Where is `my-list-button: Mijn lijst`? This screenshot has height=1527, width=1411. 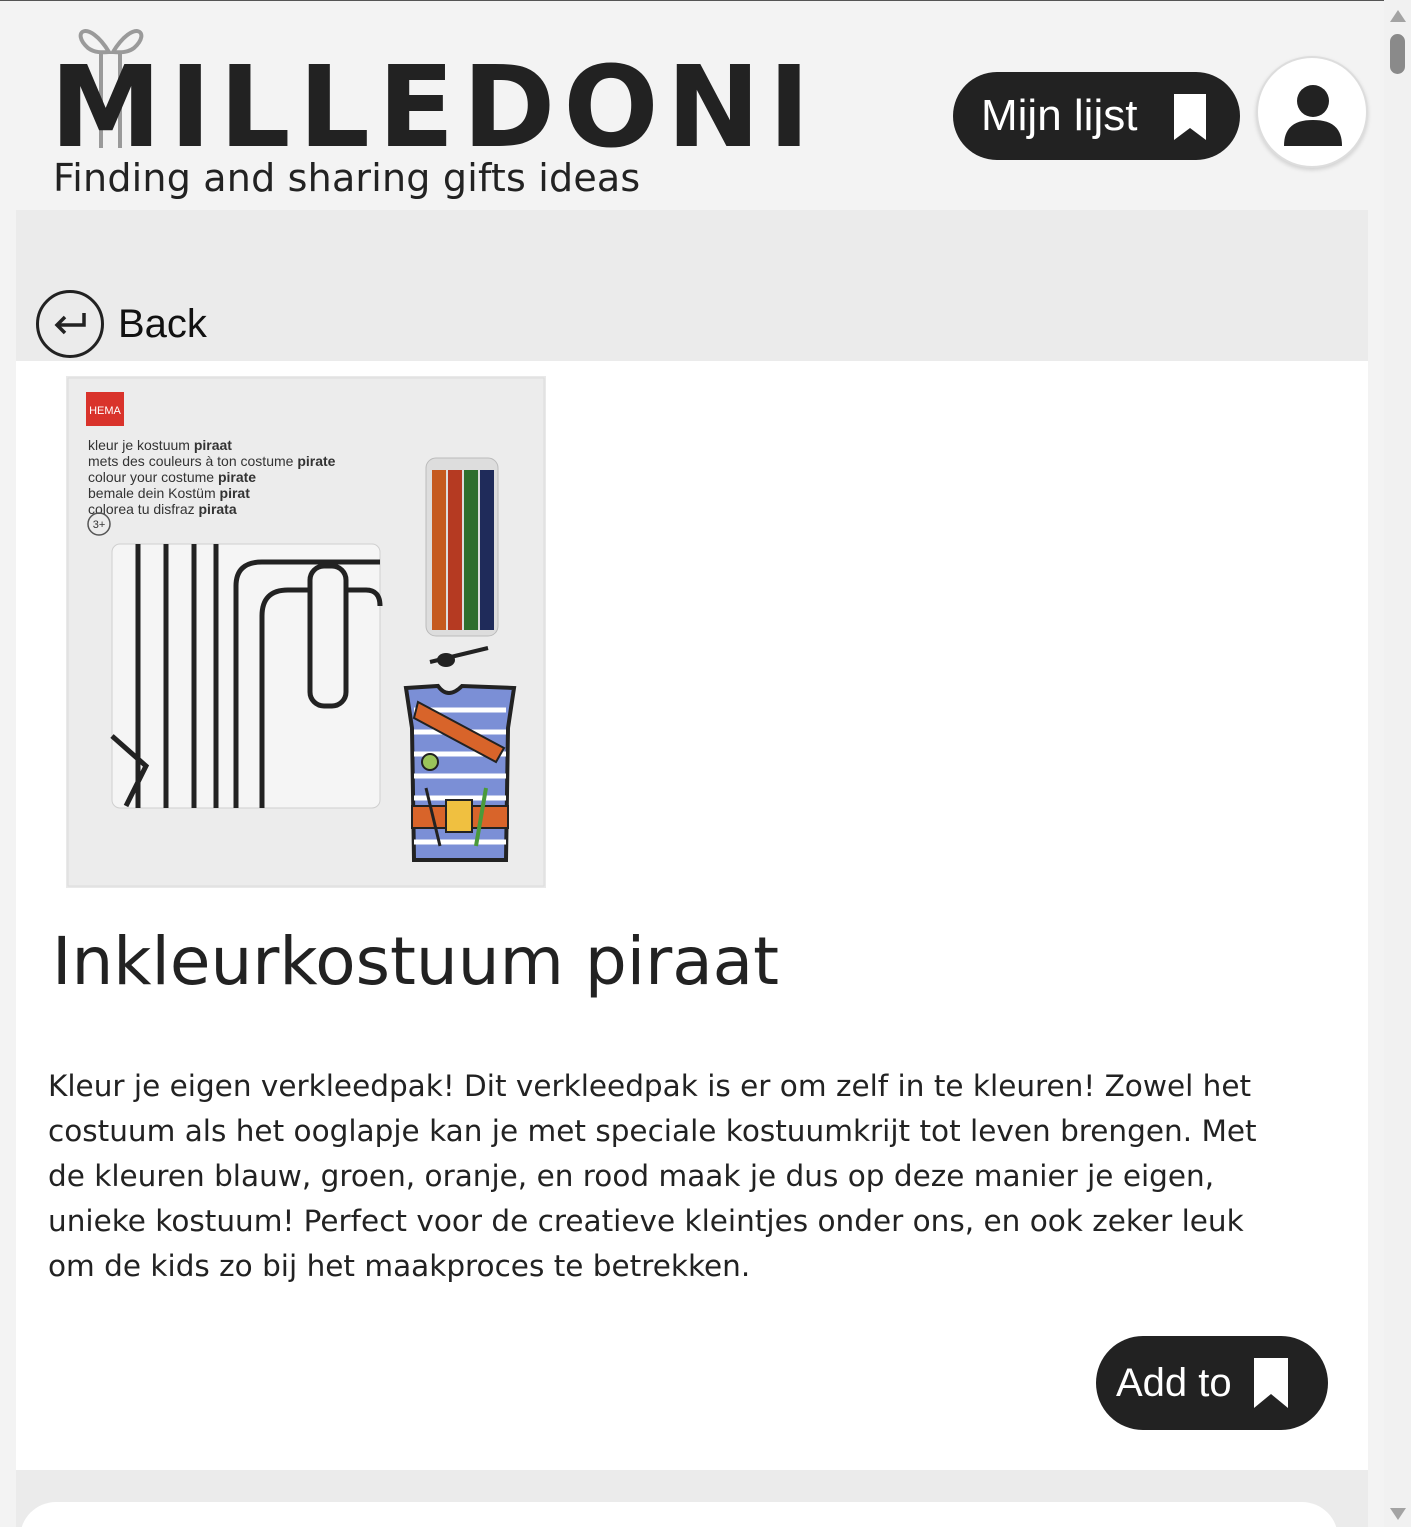
my-list-button: Mijn lijst is located at coordinates (1096, 116).